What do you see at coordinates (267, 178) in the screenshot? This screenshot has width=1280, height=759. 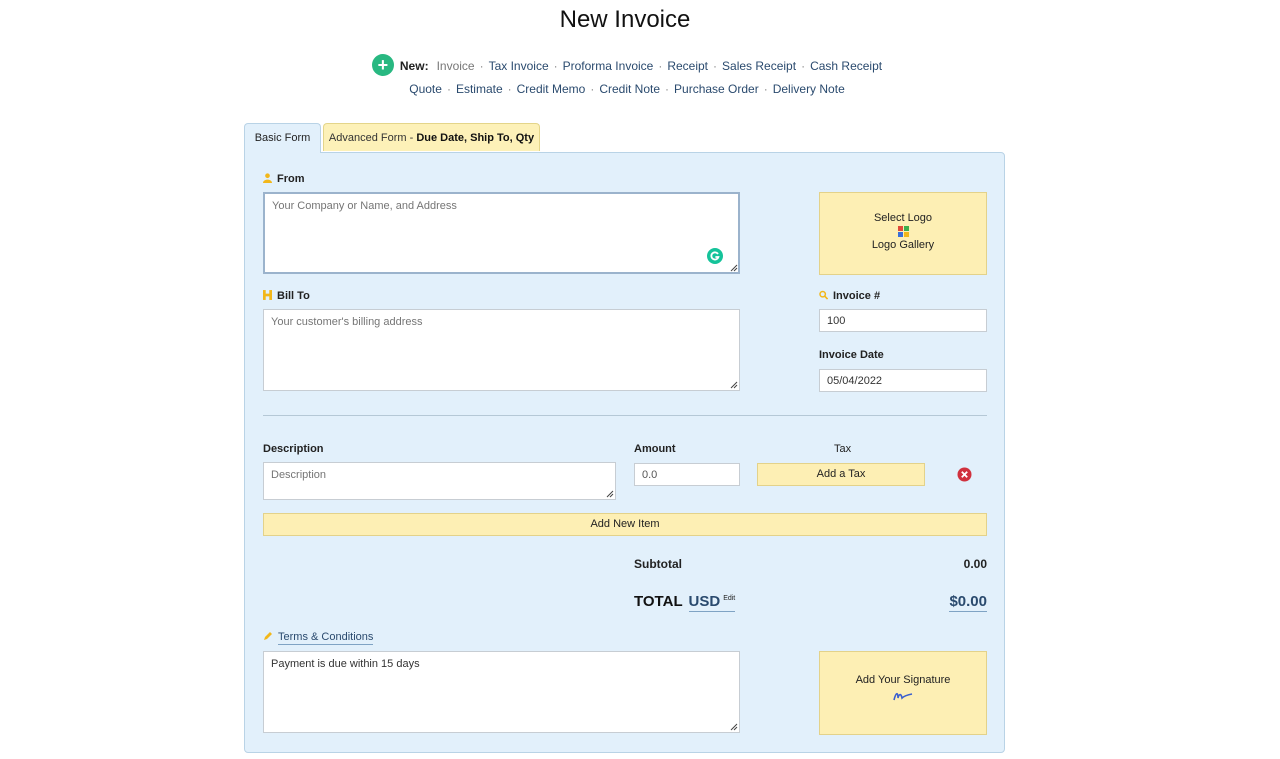 I see `user-icon` at bounding box center [267, 178].